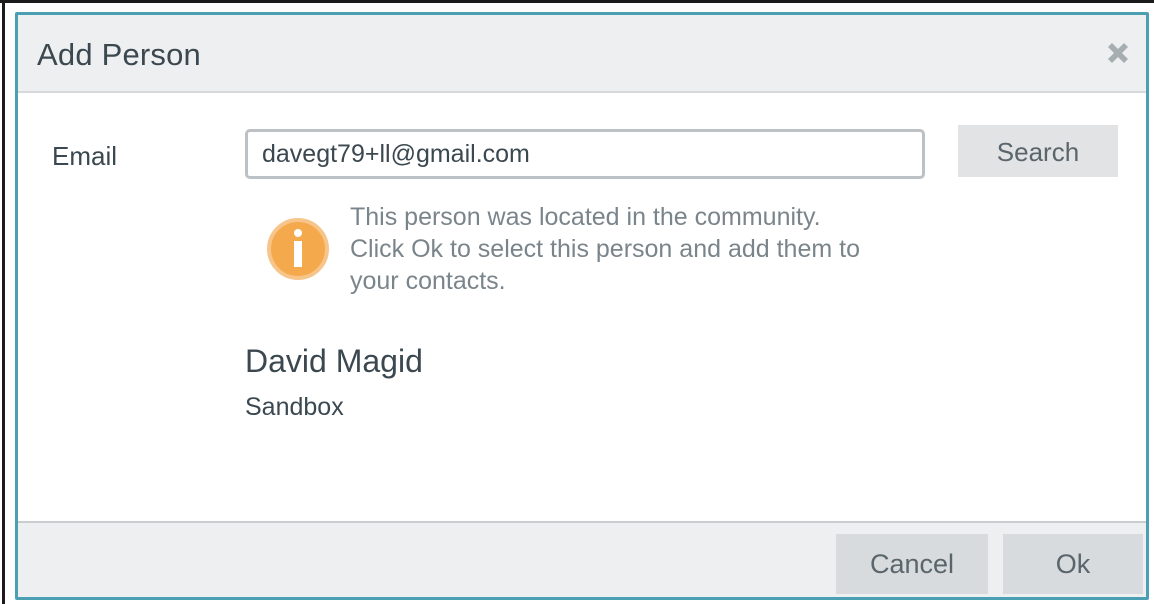 This screenshot has height=604, width=1154. I want to click on close-button, so click(1118, 53).